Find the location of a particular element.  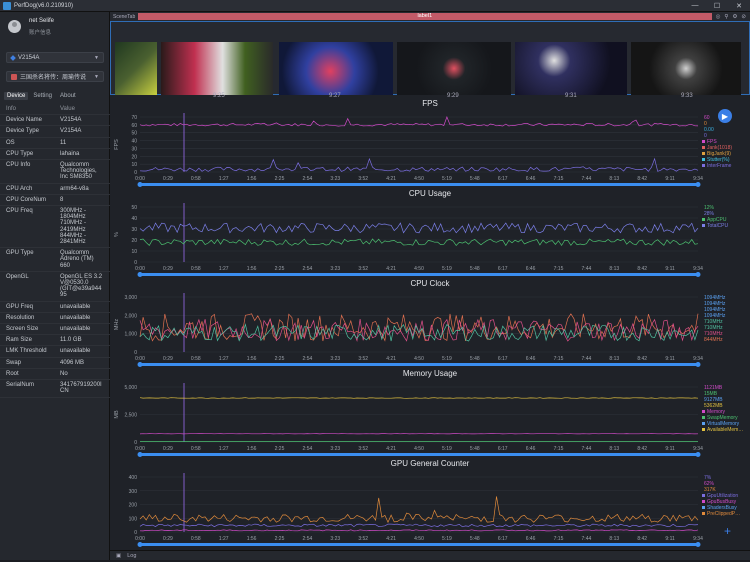

info-key: Swap is located at coordinates (33, 363).